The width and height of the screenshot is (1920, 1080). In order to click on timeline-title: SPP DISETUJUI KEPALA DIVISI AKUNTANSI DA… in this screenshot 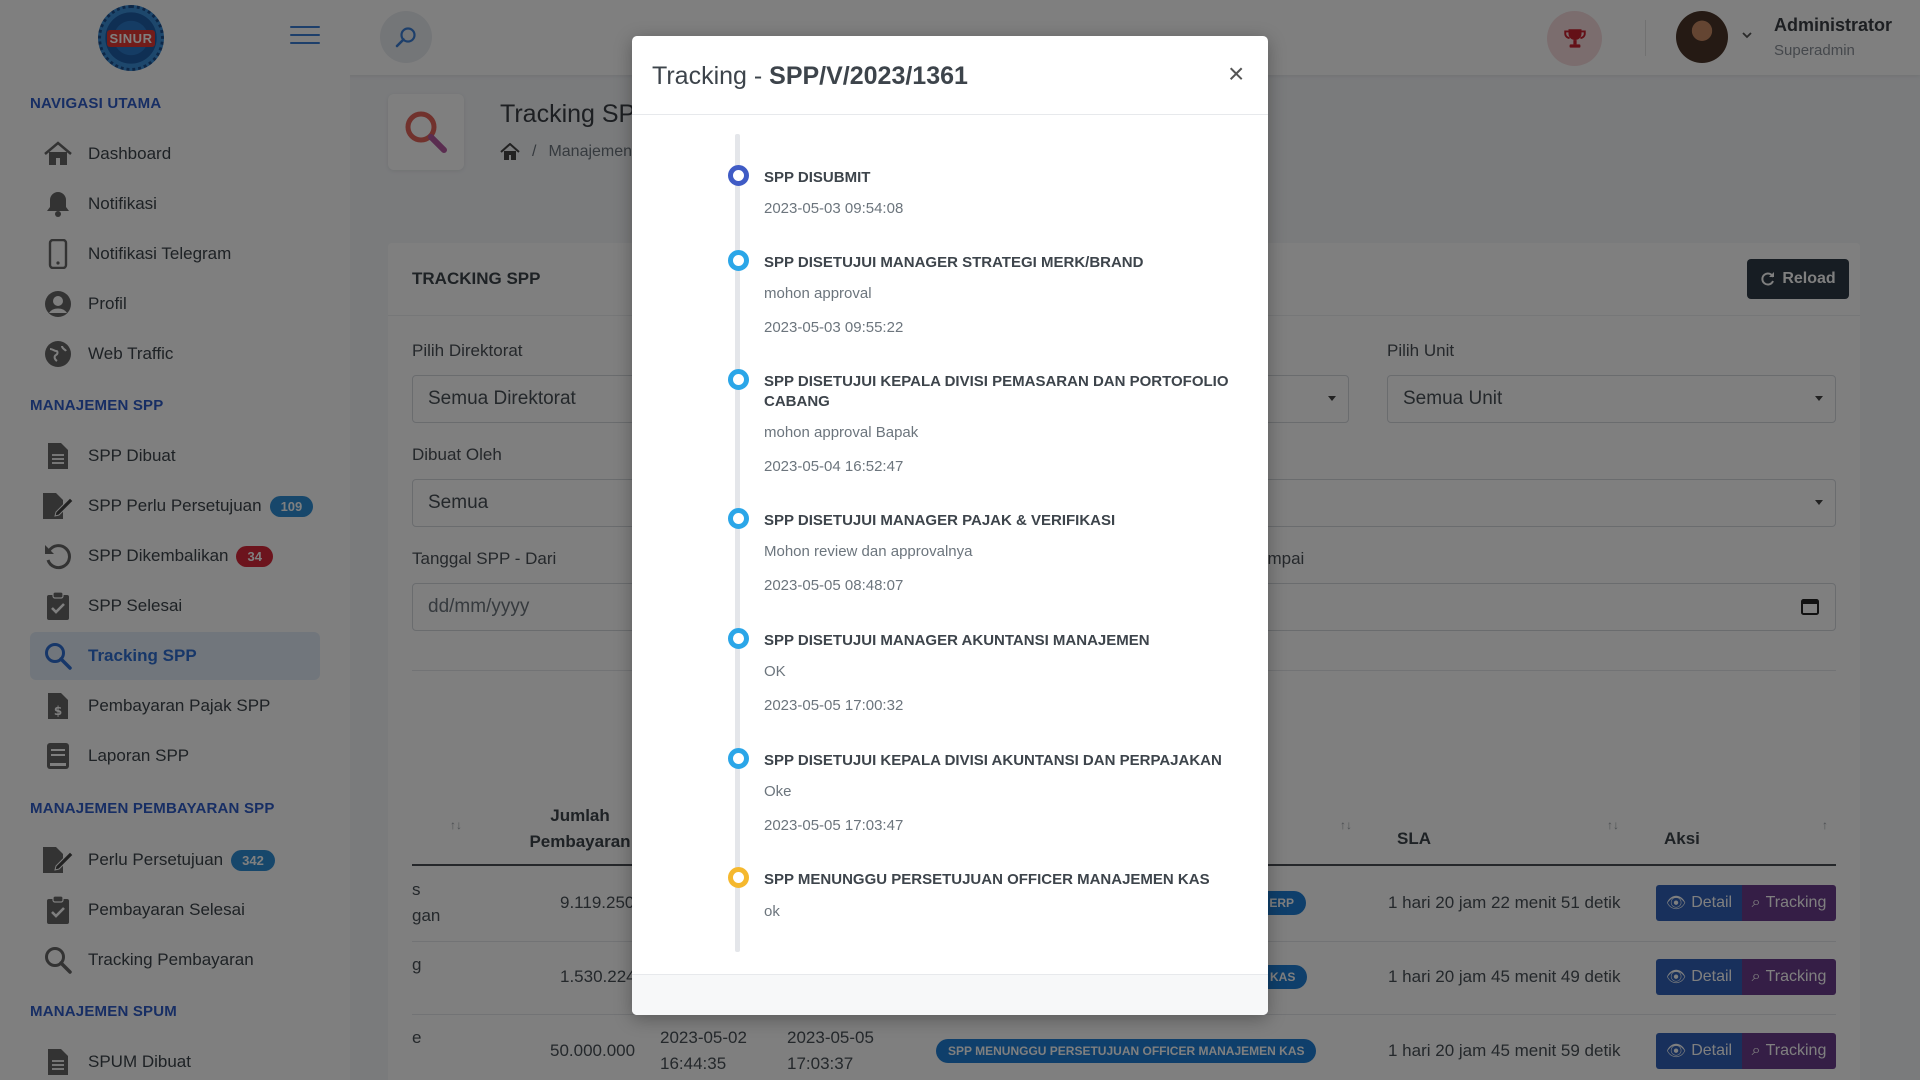, I will do `click(993, 760)`.